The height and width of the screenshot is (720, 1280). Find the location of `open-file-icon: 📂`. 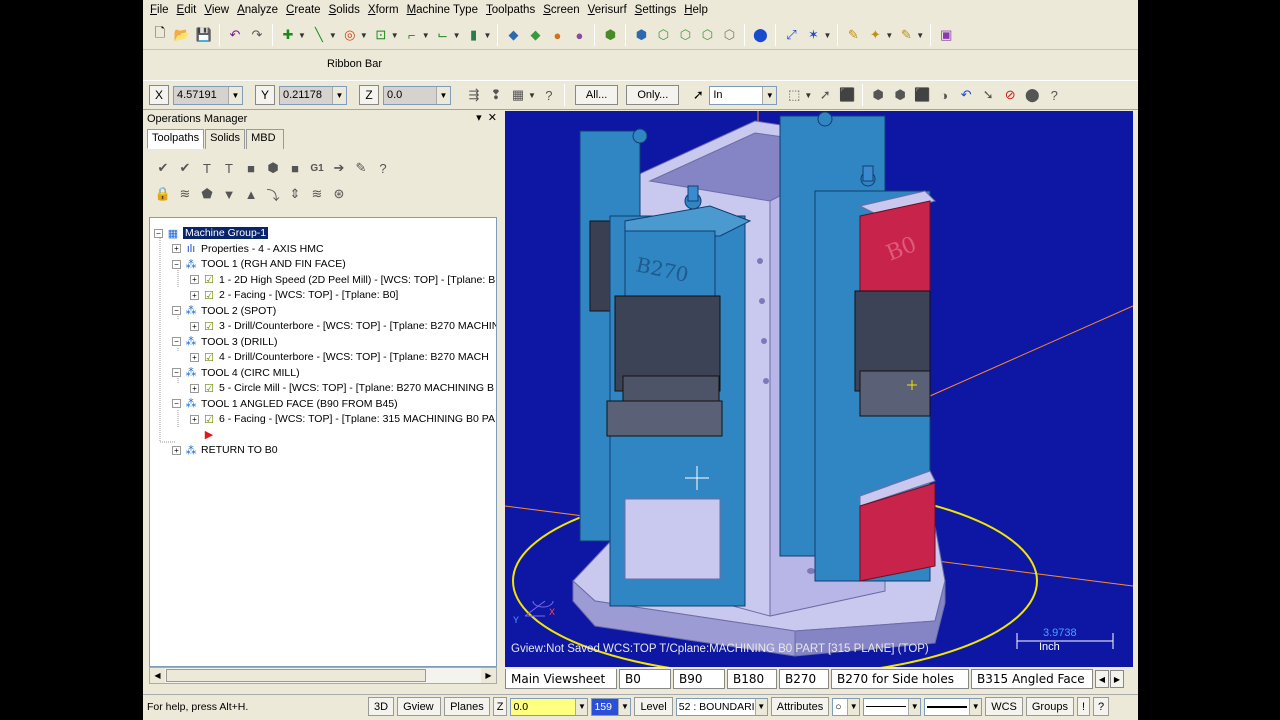

open-file-icon: 📂 is located at coordinates (182, 35).